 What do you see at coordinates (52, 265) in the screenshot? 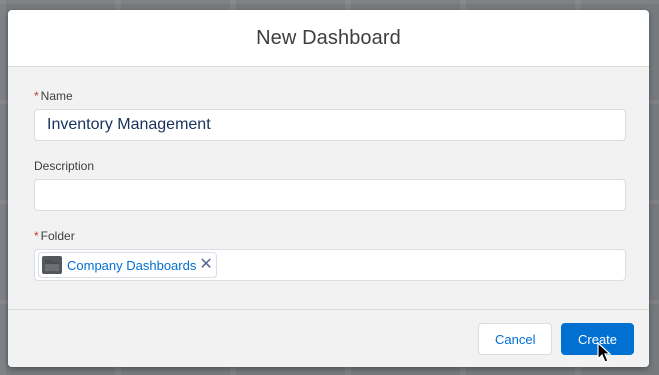
I see `folder-icon` at bounding box center [52, 265].